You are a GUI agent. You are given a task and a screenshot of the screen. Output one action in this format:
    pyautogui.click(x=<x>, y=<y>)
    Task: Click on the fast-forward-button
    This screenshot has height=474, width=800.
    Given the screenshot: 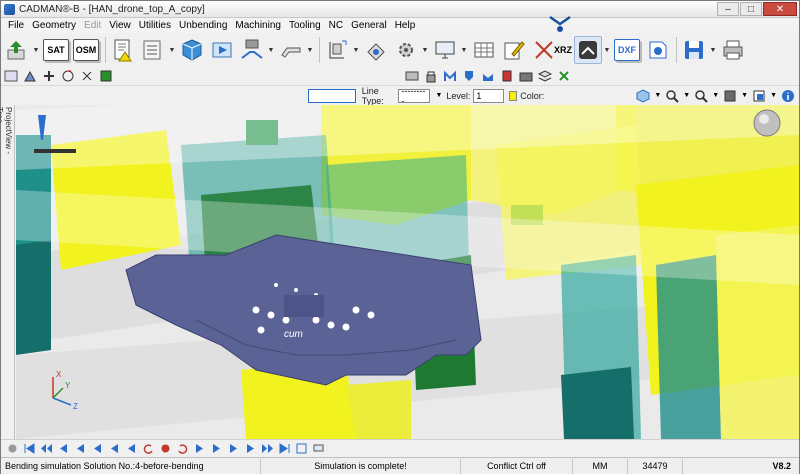 What is the action you would take?
    pyautogui.click(x=267, y=448)
    